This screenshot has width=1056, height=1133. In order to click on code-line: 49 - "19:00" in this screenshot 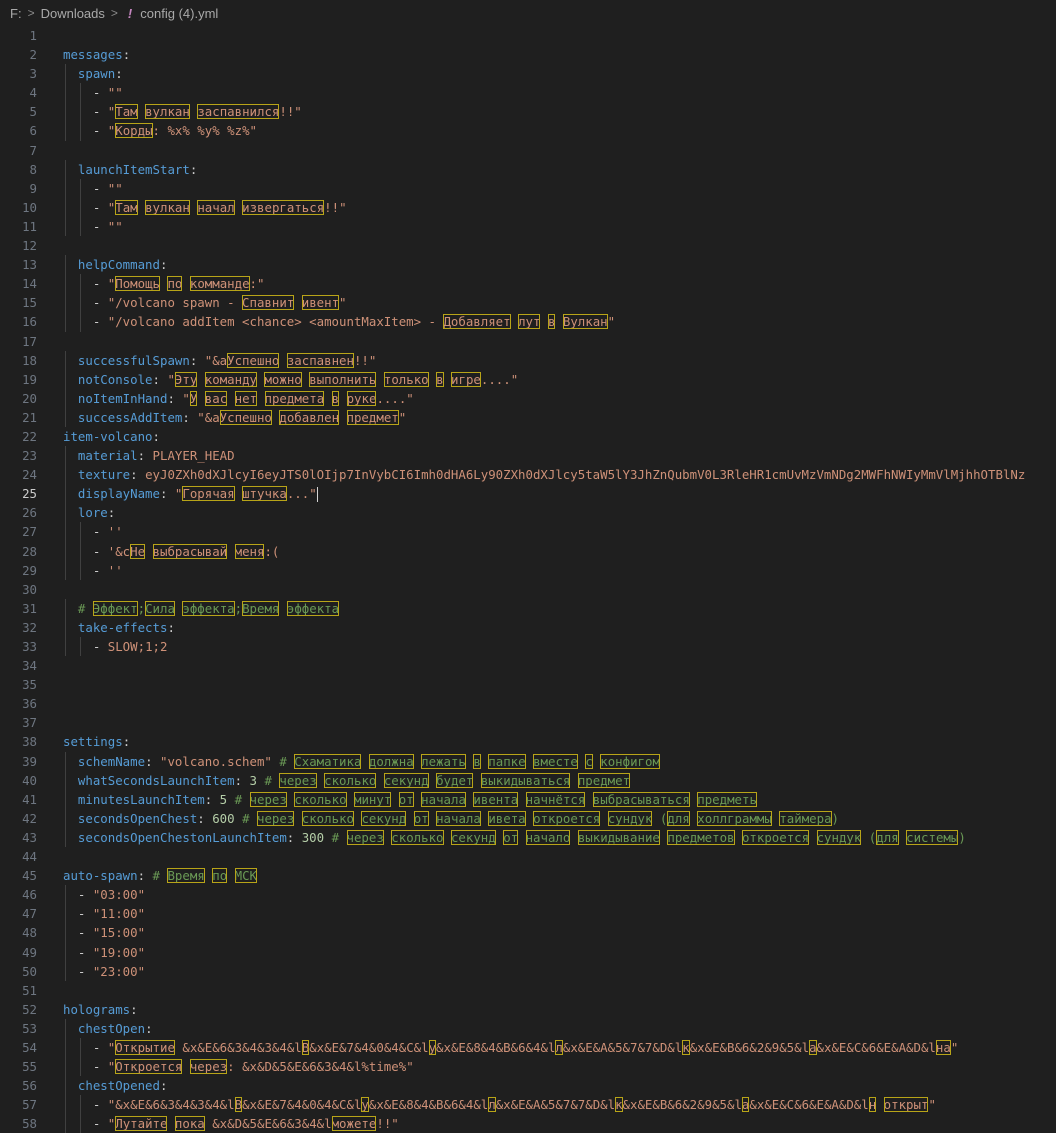, I will do `click(528, 952)`.